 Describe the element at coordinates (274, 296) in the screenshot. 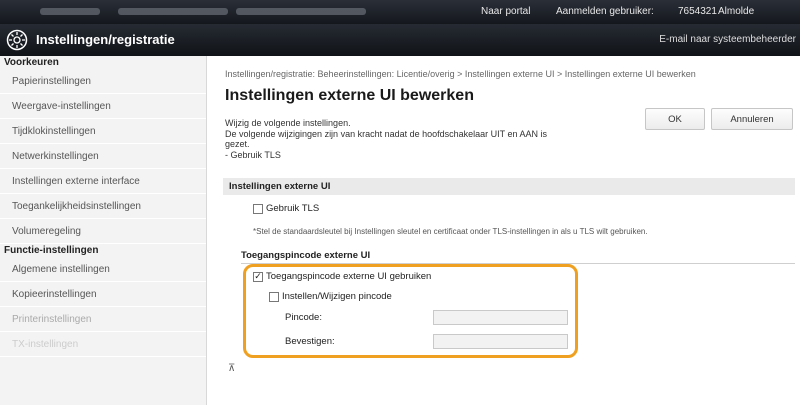

I see `set-pin-checkbox` at that location.